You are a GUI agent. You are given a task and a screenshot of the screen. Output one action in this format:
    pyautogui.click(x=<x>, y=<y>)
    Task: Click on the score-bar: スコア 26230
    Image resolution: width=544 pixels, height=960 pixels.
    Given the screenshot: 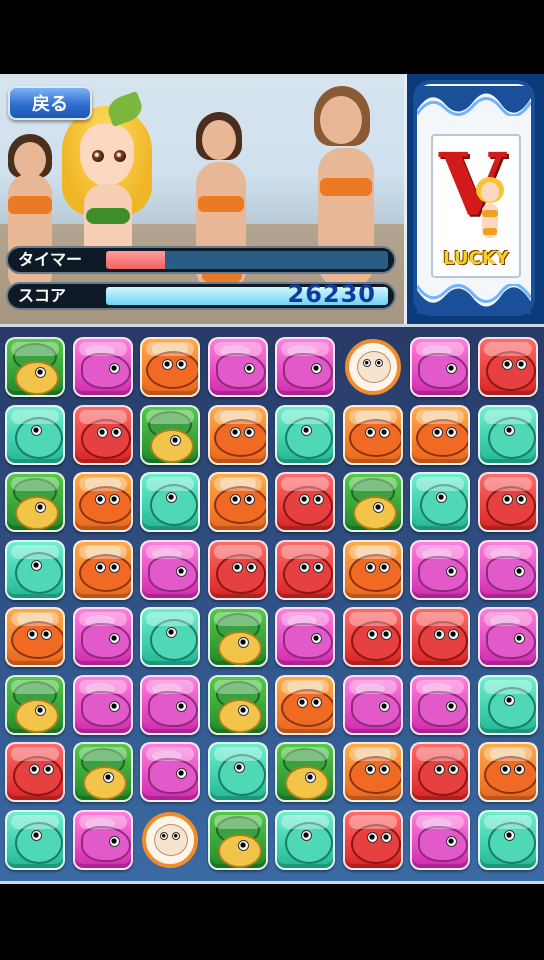 What is the action you would take?
    pyautogui.click(x=201, y=296)
    